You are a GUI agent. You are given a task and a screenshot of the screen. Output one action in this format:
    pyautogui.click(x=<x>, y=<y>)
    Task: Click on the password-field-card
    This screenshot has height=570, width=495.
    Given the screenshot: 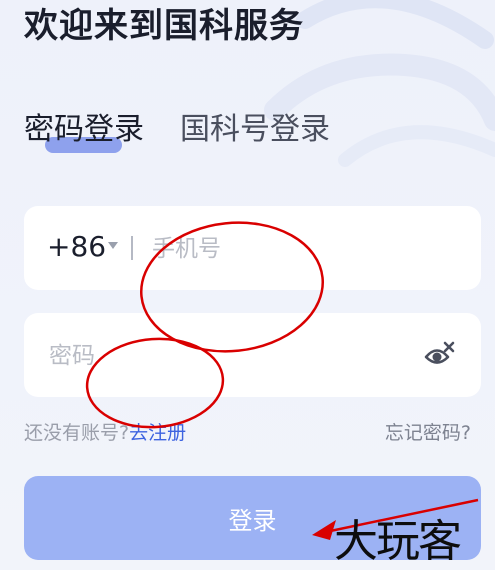 What is the action you would take?
    pyautogui.click(x=252, y=355)
    